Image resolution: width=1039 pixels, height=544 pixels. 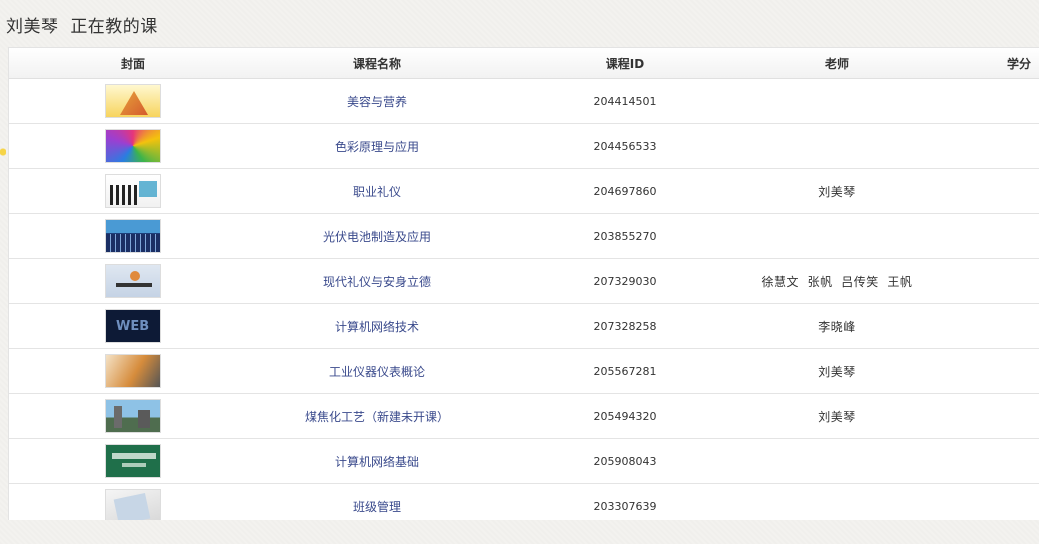 I want to click on course-name-cell: 现代礼仪与安身立德, so click(x=377, y=281).